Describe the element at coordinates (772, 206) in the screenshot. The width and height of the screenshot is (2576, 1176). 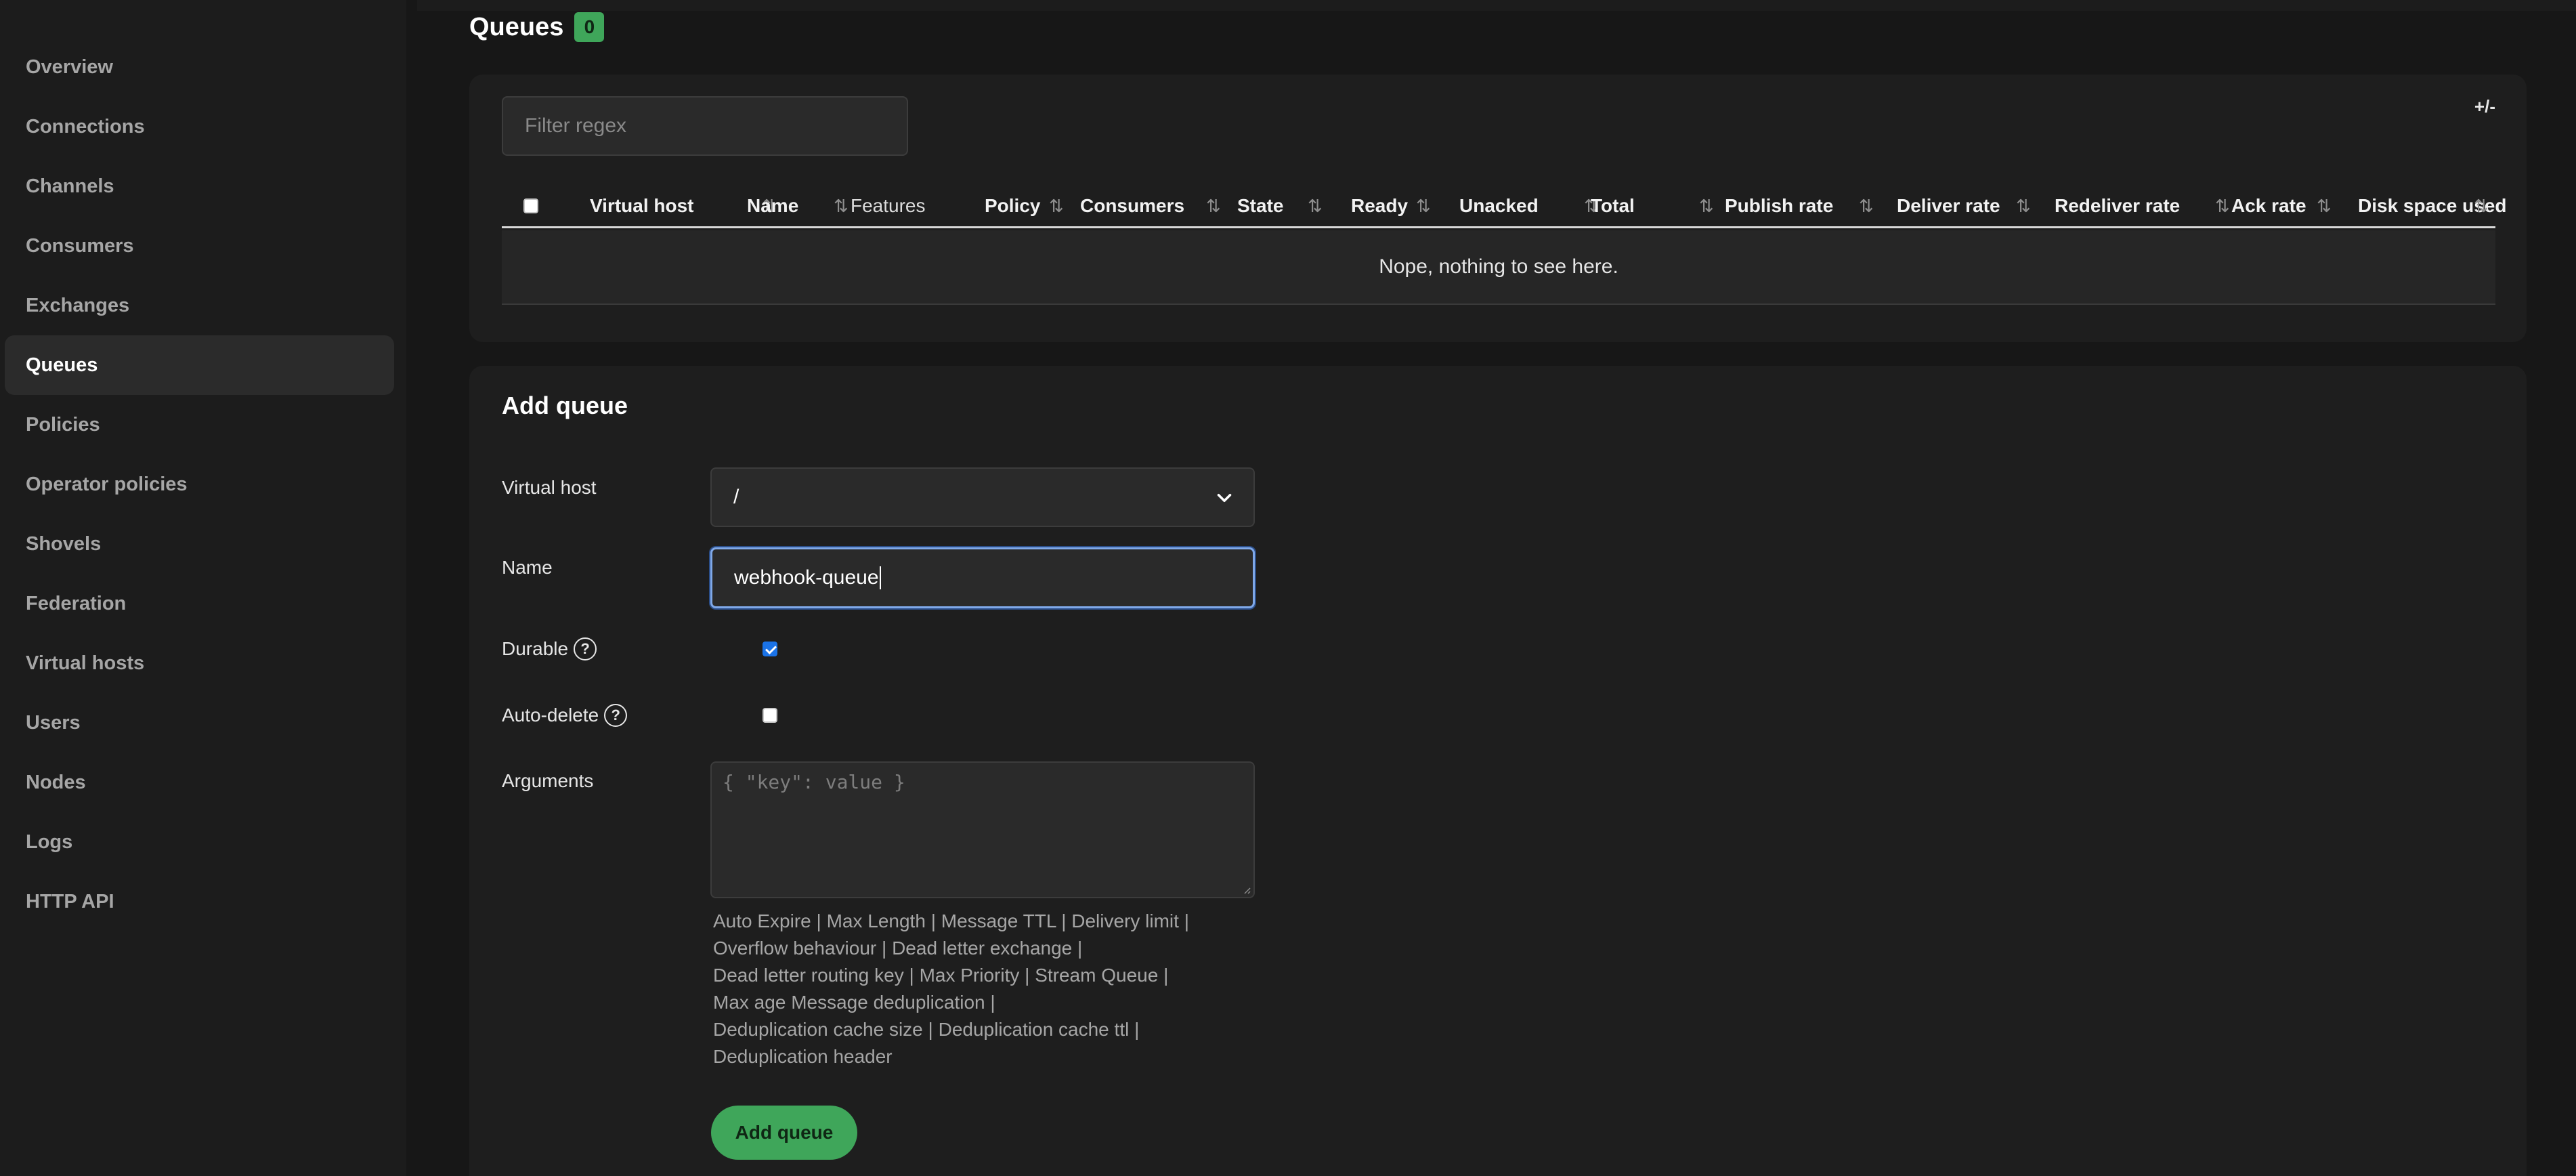
I see `column-header-name: Name` at that location.